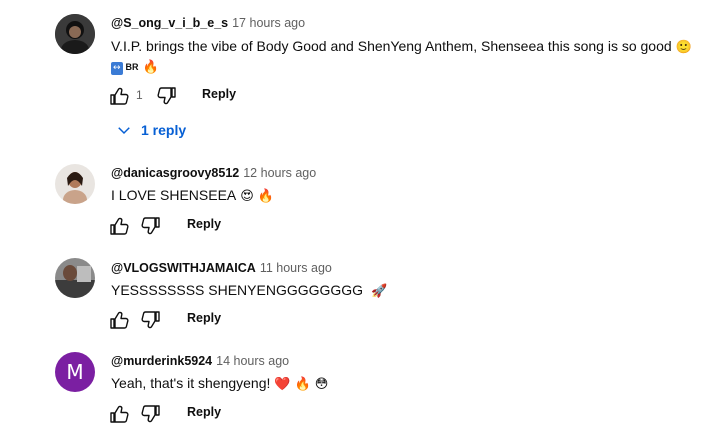  I want to click on timestamp: 11 hours ago, so click(296, 268).